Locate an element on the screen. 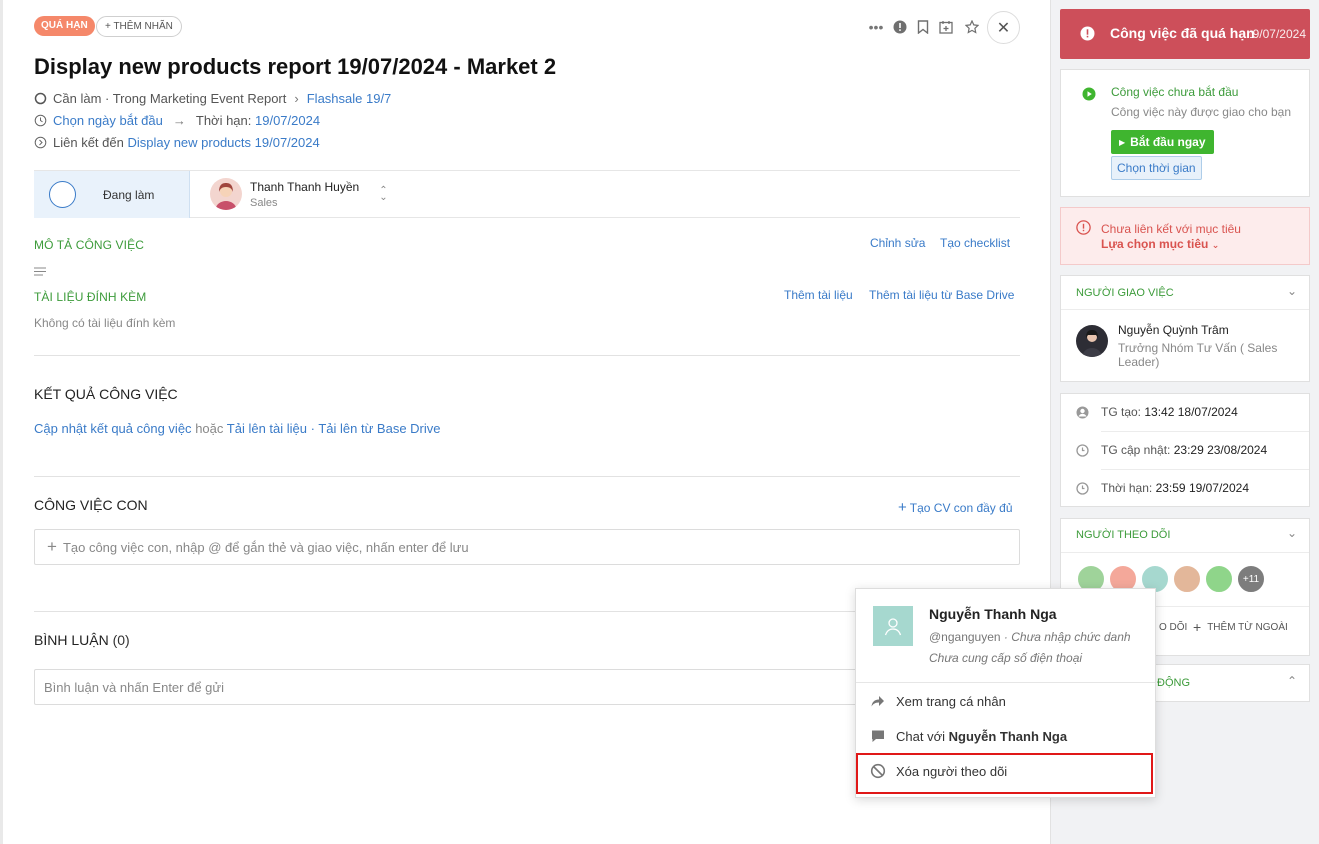 The height and width of the screenshot is (844, 1319). overdue-banner-date: 19/07/2024 is located at coordinates (1278, 34).